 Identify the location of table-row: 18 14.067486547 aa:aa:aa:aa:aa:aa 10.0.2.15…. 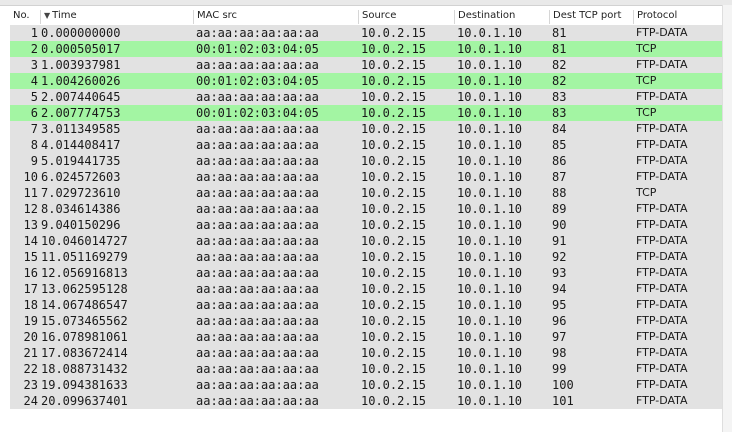
(366, 305).